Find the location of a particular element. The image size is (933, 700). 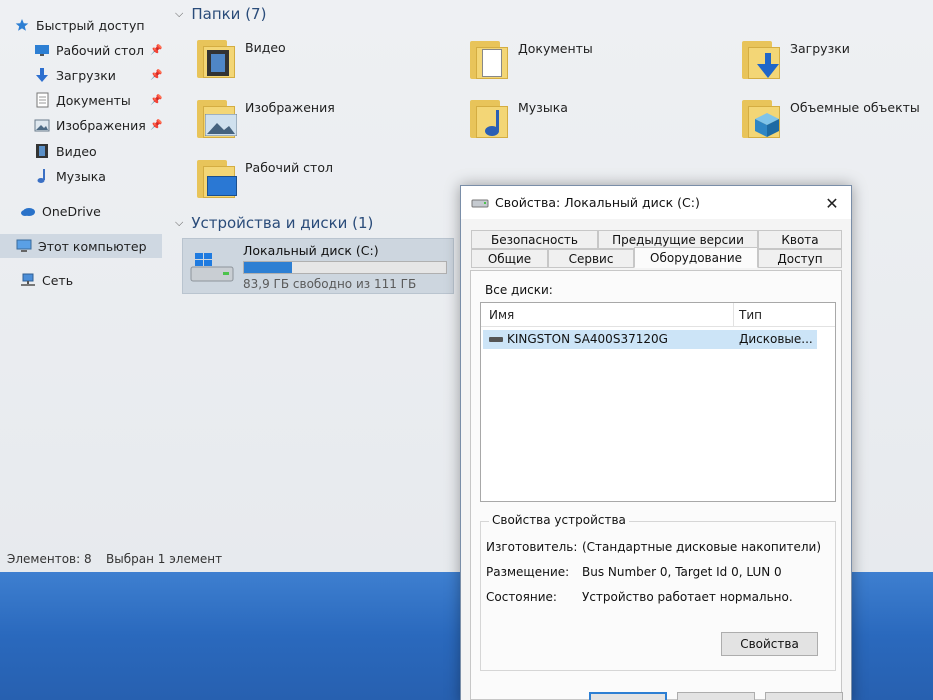

folder-desktop-icon is located at coordinates (217, 178).